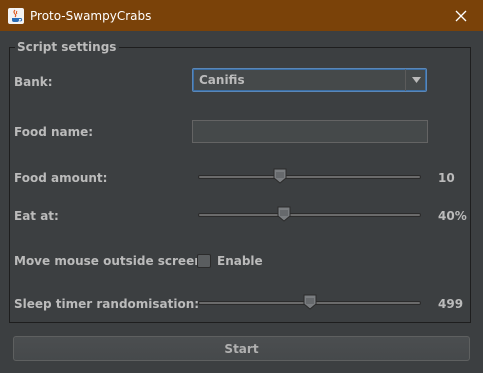 This screenshot has width=483, height=373. What do you see at coordinates (446, 178) in the screenshot?
I see `food-amount-value: 10` at bounding box center [446, 178].